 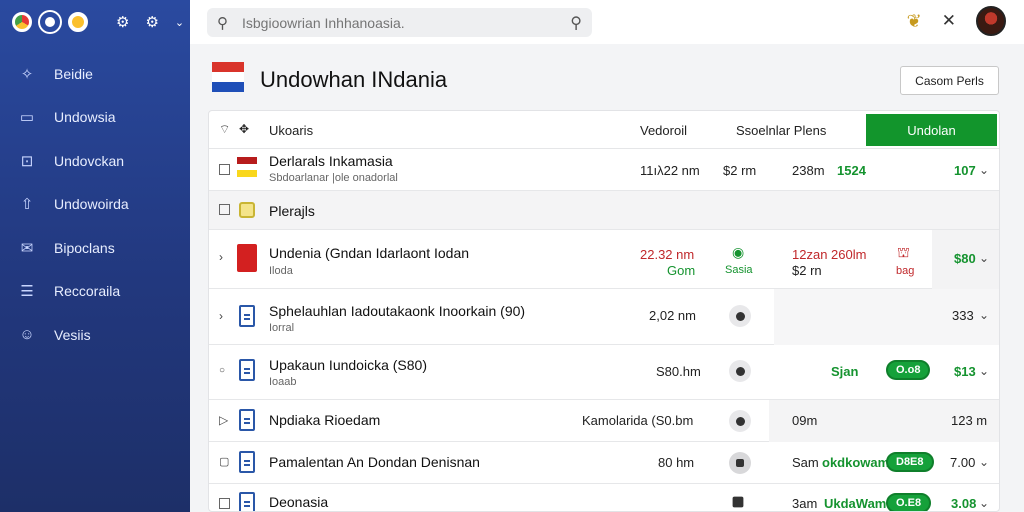 What do you see at coordinates (805, 462) in the screenshot?
I see `file-meta: Sam` at bounding box center [805, 462].